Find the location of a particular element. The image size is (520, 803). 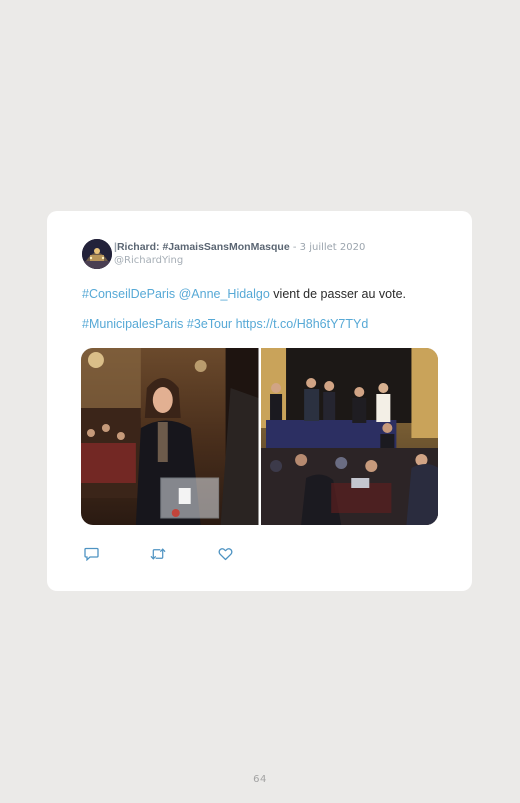

hashtag-link: #MunicipalesParis is located at coordinates (132, 324).